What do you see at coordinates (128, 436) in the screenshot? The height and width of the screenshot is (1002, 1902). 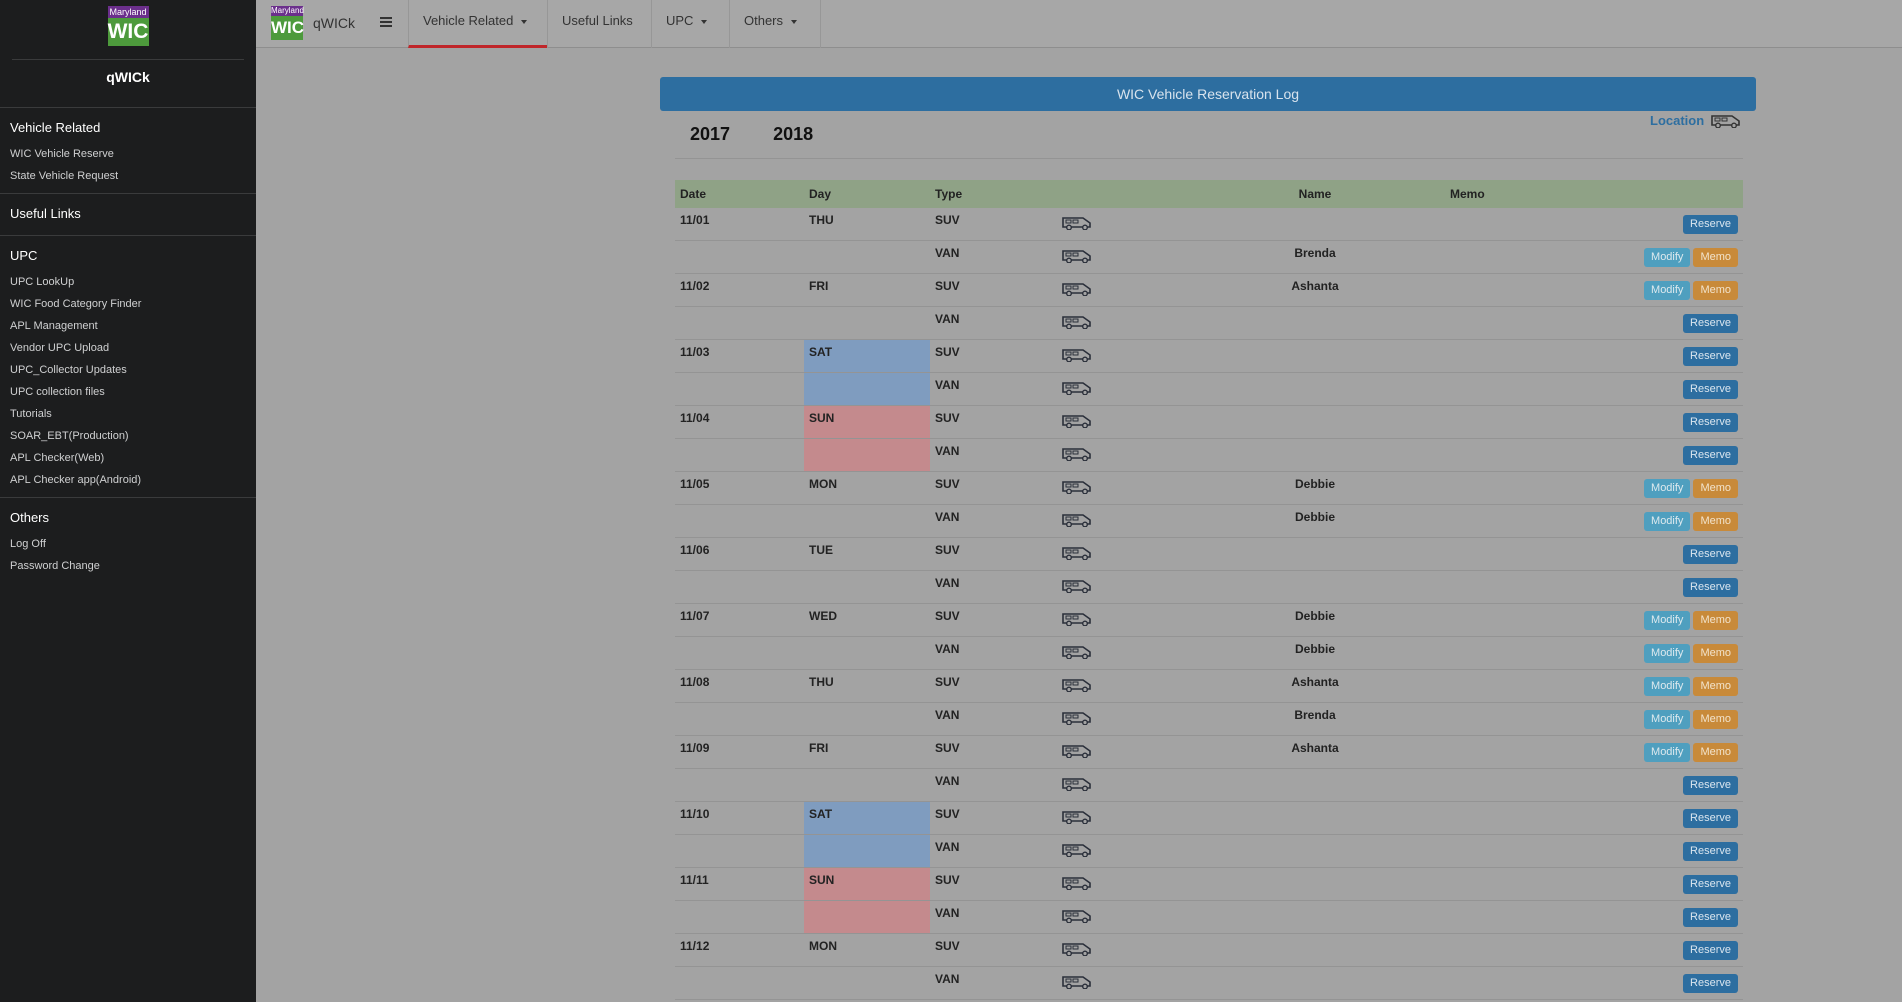 I see `sidebar-item: SOAR_EBT(Production)` at bounding box center [128, 436].